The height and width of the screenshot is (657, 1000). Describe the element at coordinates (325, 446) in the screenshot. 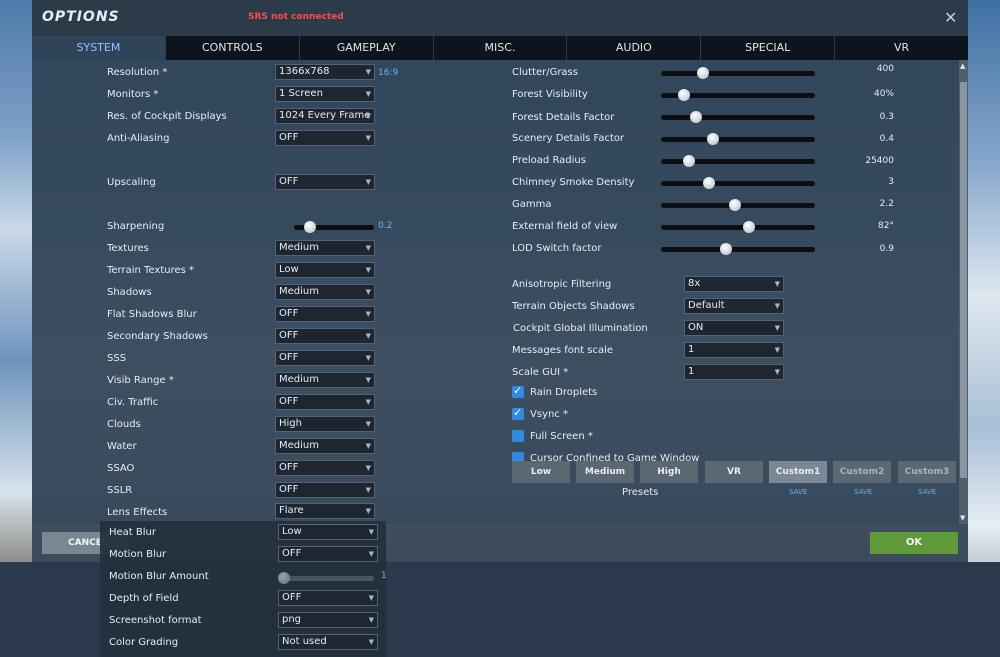

I see `water-dropdown: Medium ▼` at that location.